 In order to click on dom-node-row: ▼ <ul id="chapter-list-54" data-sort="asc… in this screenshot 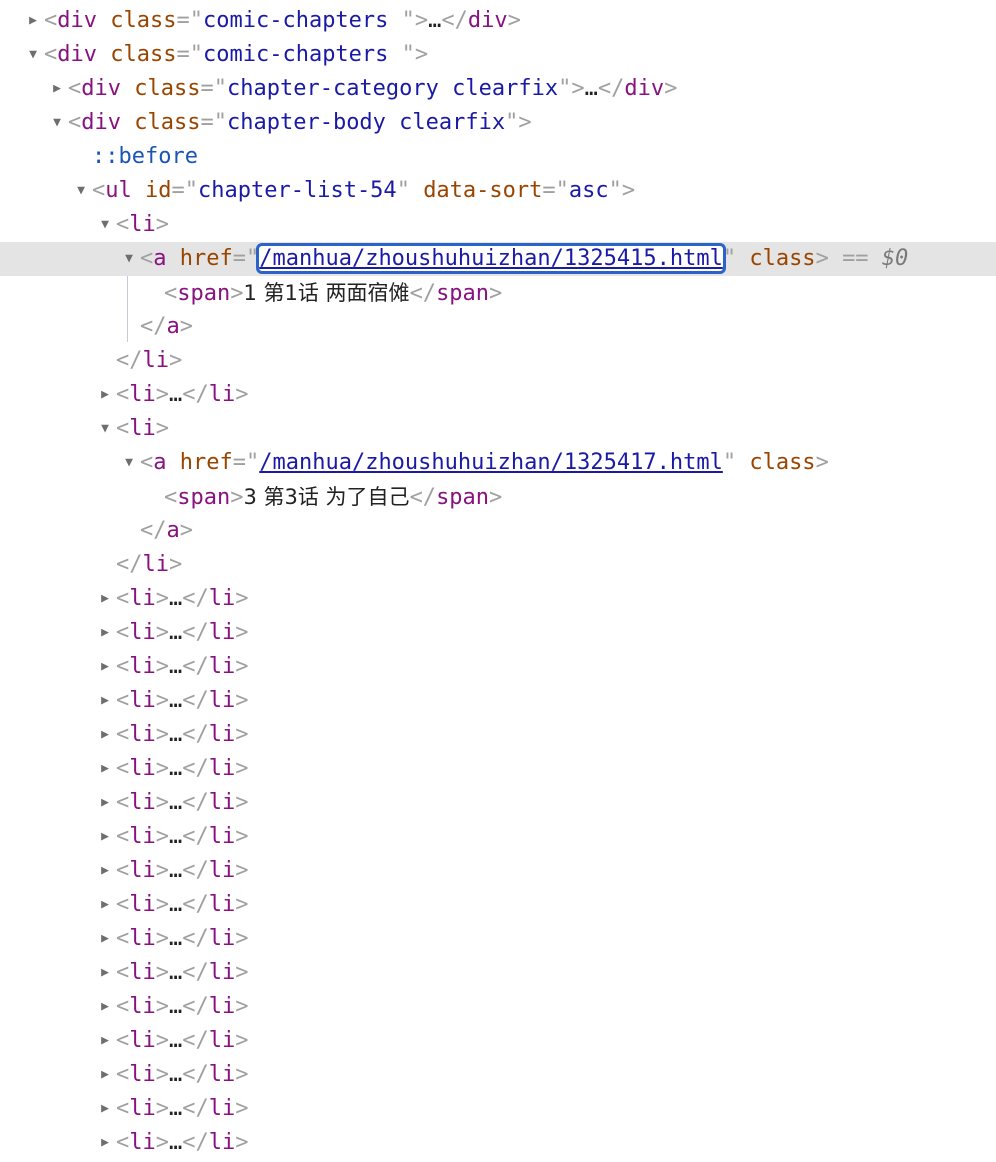, I will do `click(498, 191)`.